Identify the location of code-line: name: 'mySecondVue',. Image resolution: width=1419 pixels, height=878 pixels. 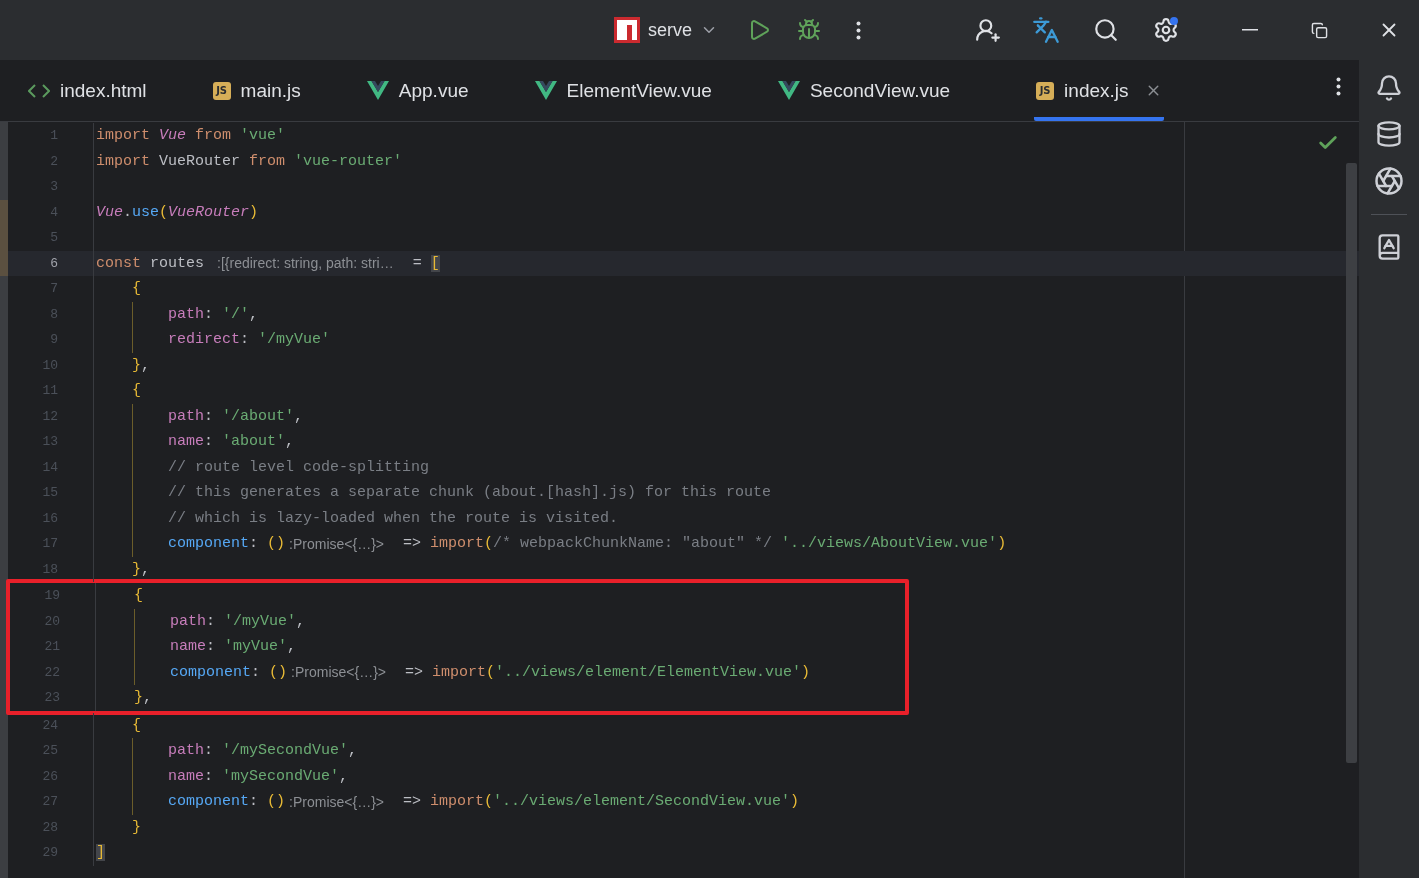
(221, 776).